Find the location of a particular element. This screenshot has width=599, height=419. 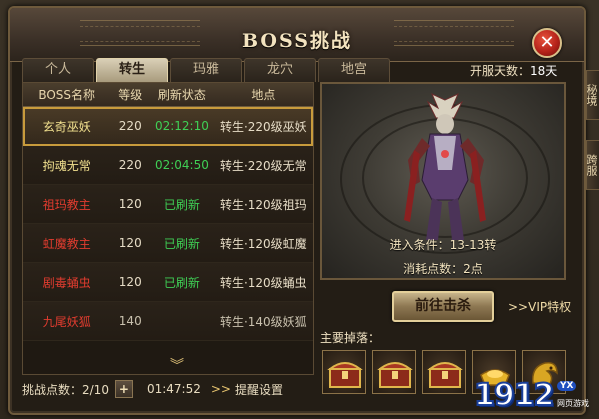

go-kill-button: 前往击杀 is located at coordinates (443, 306).